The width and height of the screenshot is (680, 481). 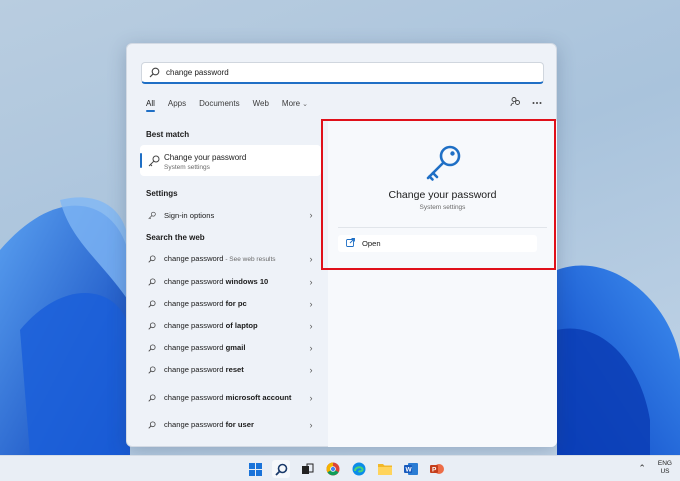 What do you see at coordinates (664, 463) in the screenshot?
I see `lang-line1: ENG` at bounding box center [664, 463].